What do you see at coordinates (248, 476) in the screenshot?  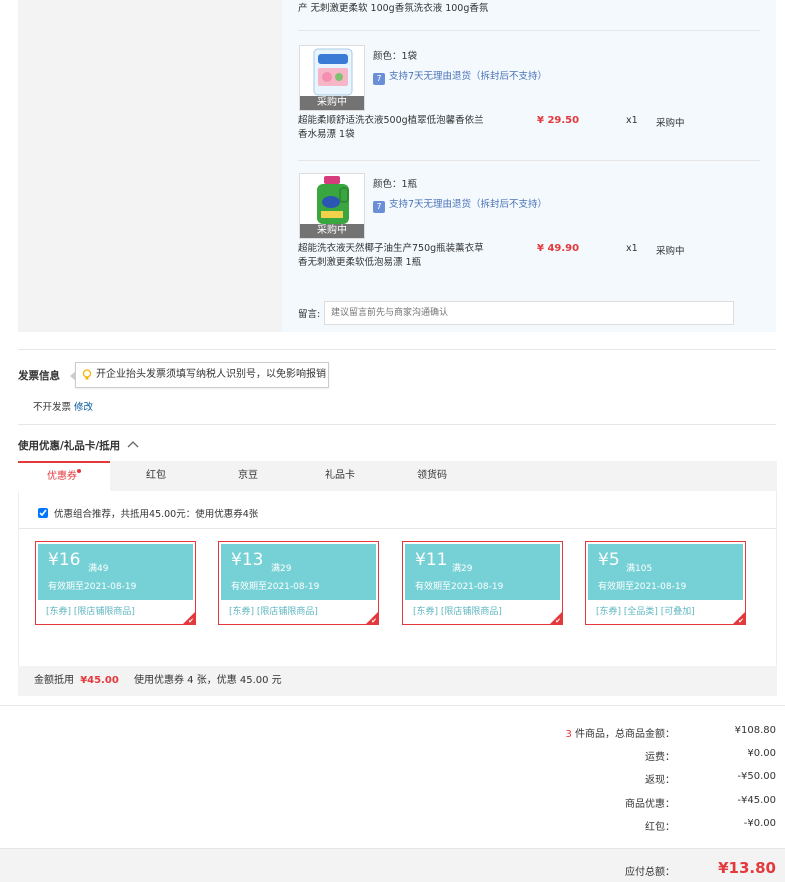 I see `tab-jd-beans: 京豆` at bounding box center [248, 476].